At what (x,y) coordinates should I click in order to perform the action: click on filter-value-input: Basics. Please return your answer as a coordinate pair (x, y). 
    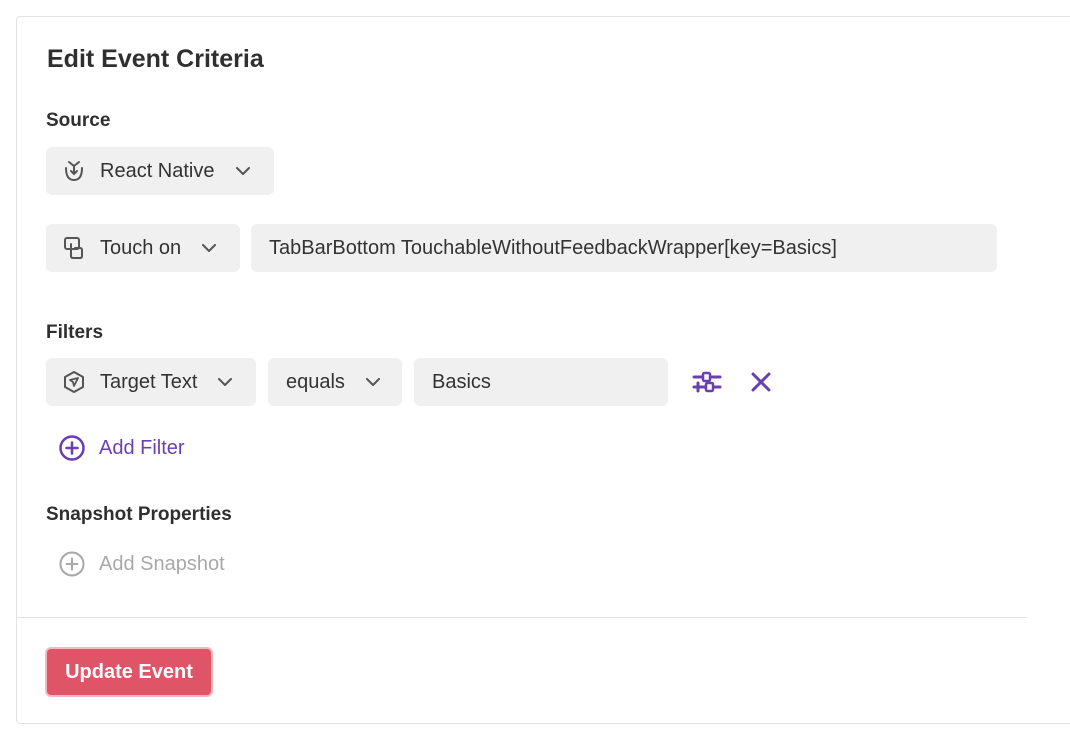
    Looking at the image, I should click on (541, 382).